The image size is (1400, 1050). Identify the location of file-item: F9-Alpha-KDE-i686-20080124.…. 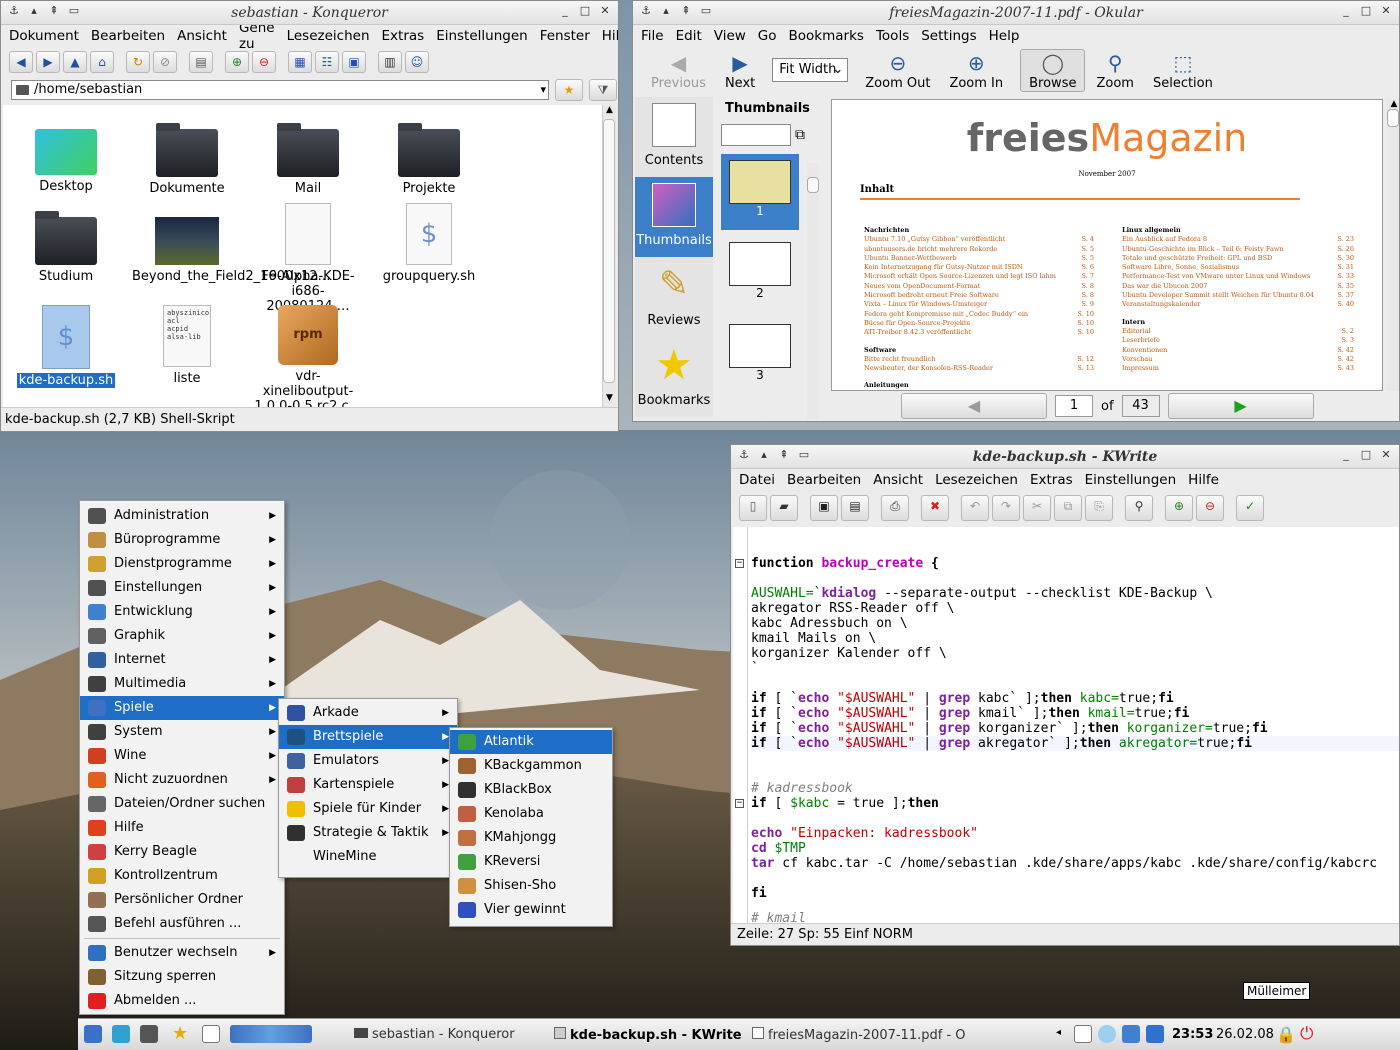
(308, 258).